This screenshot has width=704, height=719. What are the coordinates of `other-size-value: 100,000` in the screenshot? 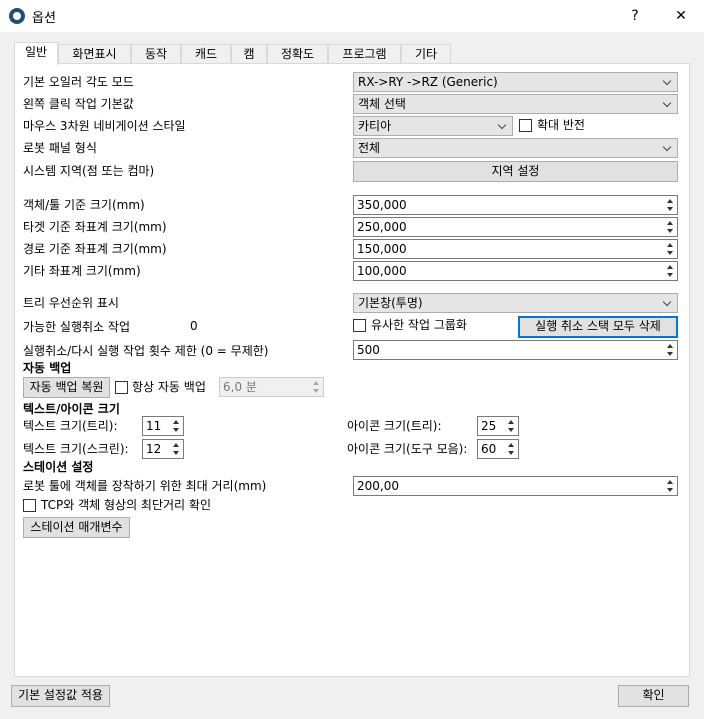 It's located at (382, 271).